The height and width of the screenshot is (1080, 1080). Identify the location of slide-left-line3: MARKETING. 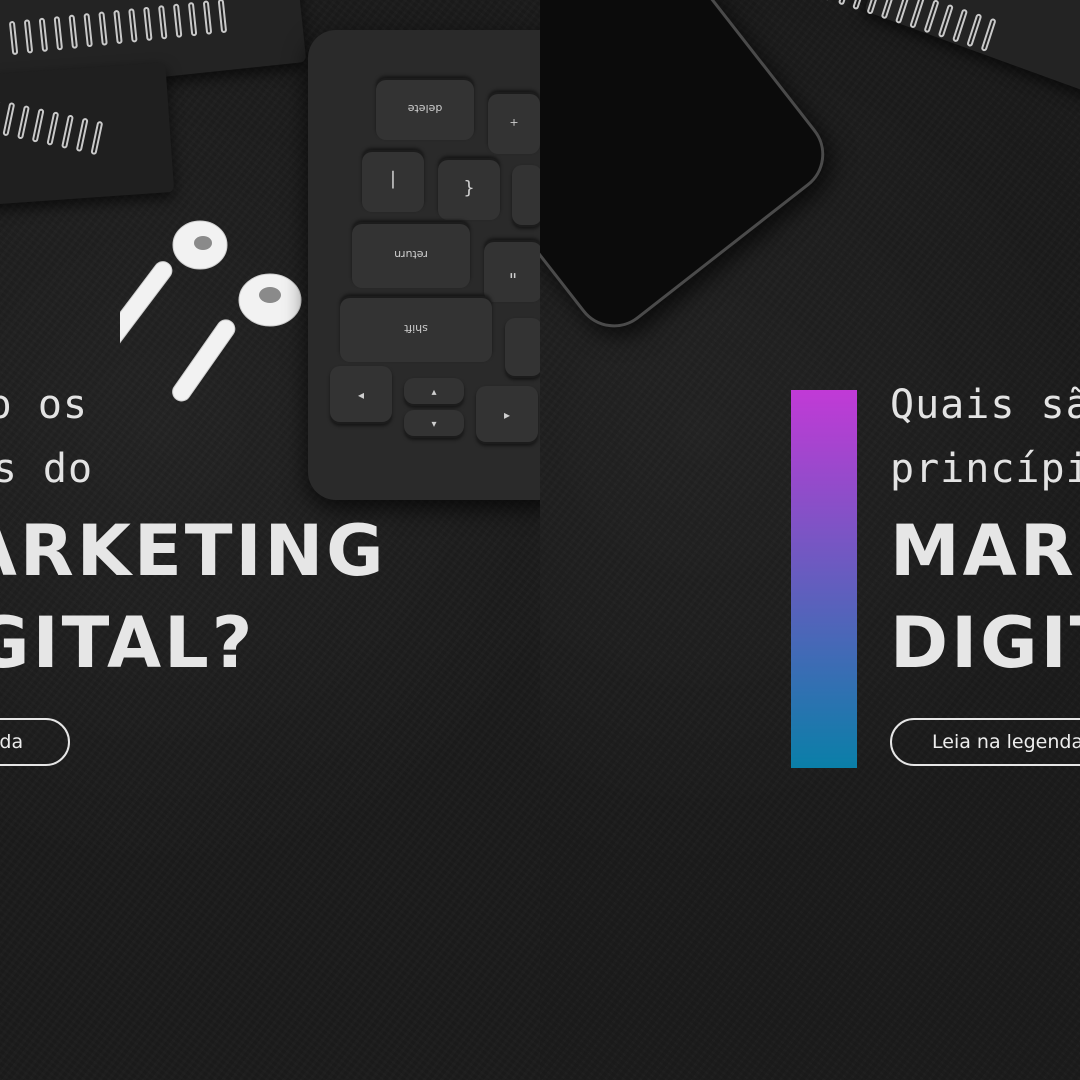
(193, 551).